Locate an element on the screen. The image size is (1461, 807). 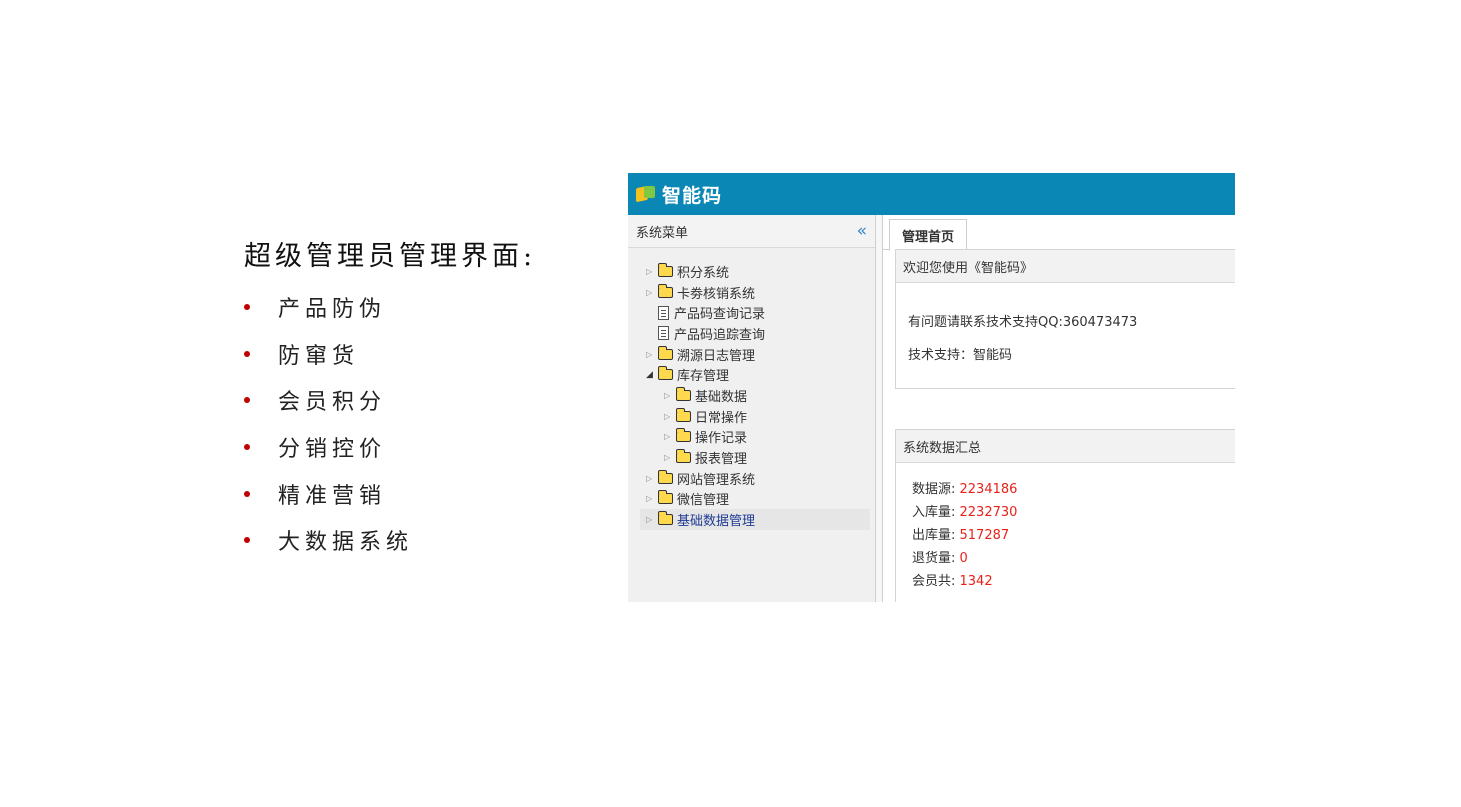
stat-row: 会员共: 1342 is located at coordinates (952, 581).